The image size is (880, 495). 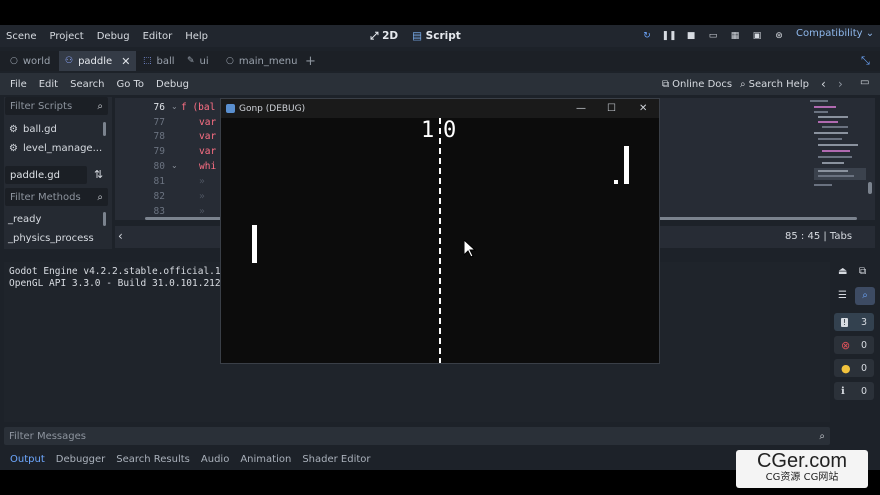 I want to click on messages-filter-button: ! 3, so click(x=854, y=322).